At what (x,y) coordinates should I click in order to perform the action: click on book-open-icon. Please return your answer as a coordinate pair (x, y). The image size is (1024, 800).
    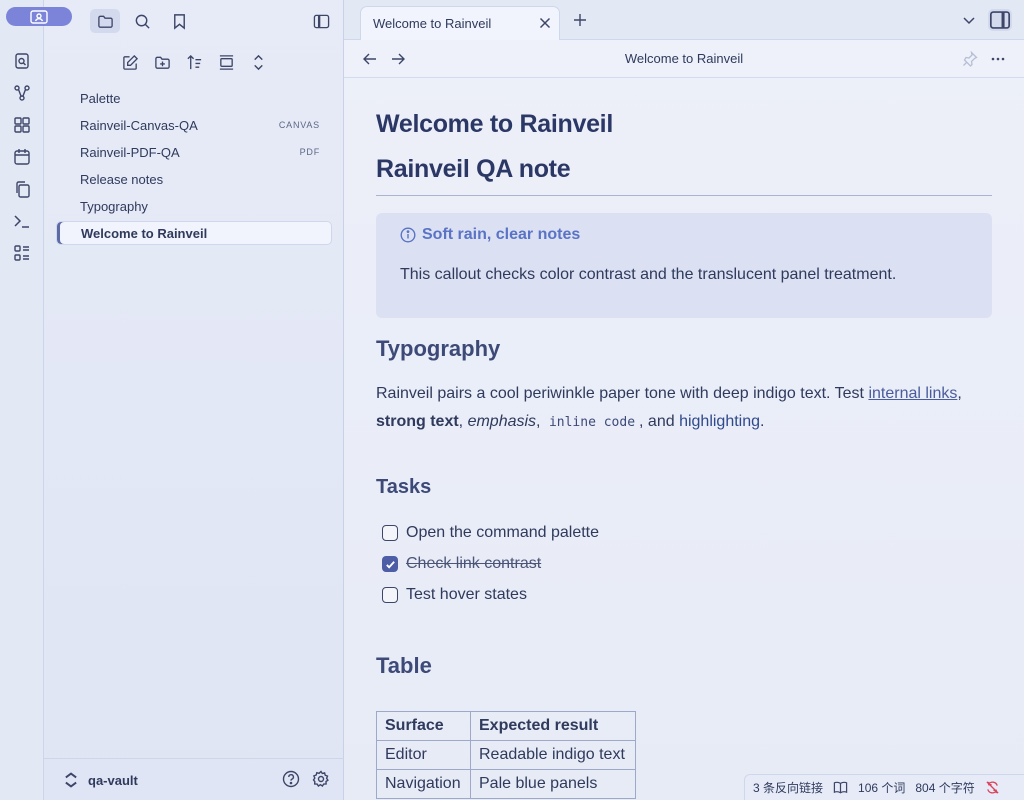
    Looking at the image, I should click on (840, 787).